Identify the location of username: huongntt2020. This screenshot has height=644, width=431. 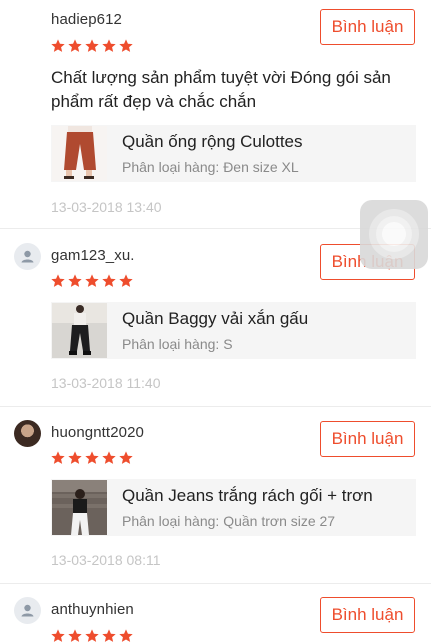
(97, 432).